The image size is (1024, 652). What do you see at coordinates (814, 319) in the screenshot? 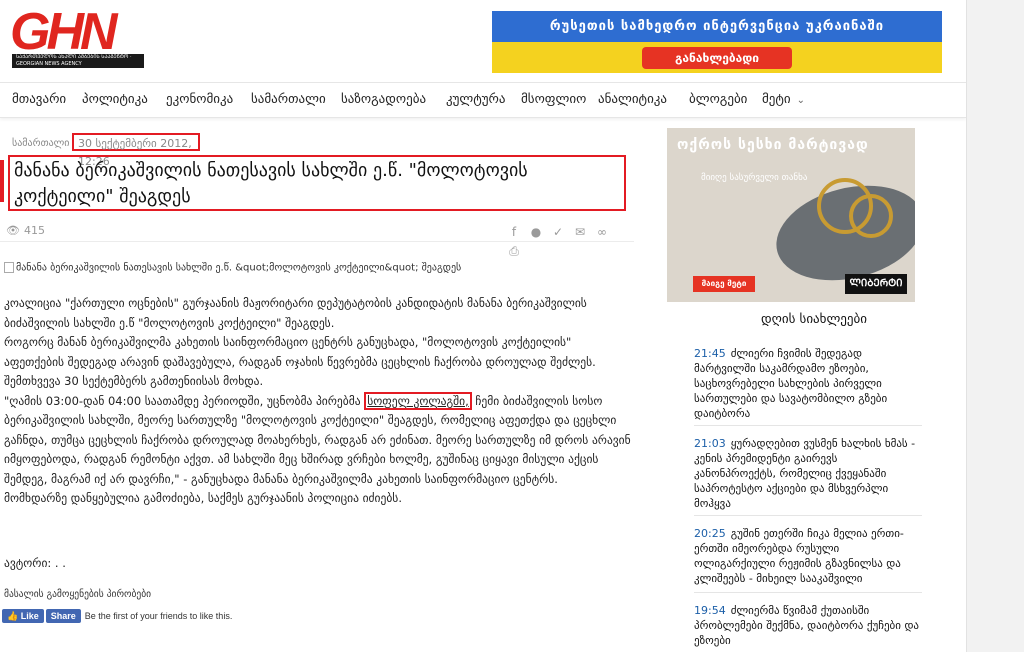
I see `news-heading: დღის სიახლეები` at bounding box center [814, 319].